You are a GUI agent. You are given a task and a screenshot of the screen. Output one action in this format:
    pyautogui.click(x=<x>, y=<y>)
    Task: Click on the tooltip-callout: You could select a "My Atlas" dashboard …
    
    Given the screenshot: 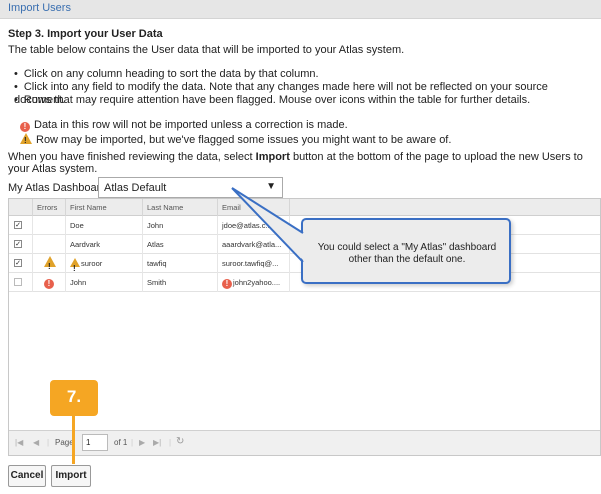 What is the action you would take?
    pyautogui.click(x=406, y=251)
    